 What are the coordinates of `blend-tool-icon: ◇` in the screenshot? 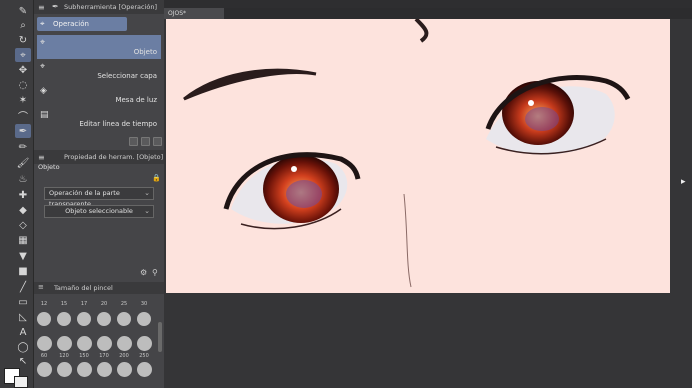 It's located at (23, 225).